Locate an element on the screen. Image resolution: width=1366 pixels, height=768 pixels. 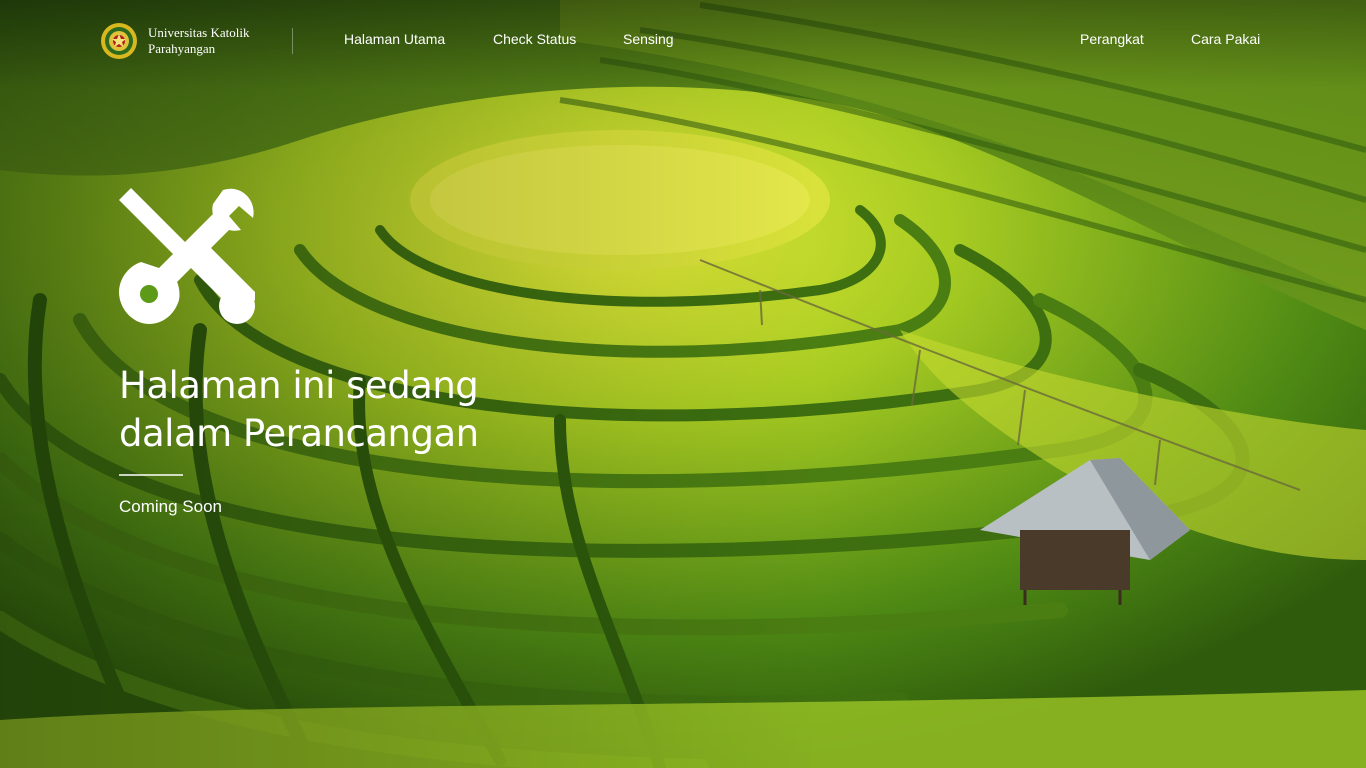
tools-icon is located at coordinates (187, 256).